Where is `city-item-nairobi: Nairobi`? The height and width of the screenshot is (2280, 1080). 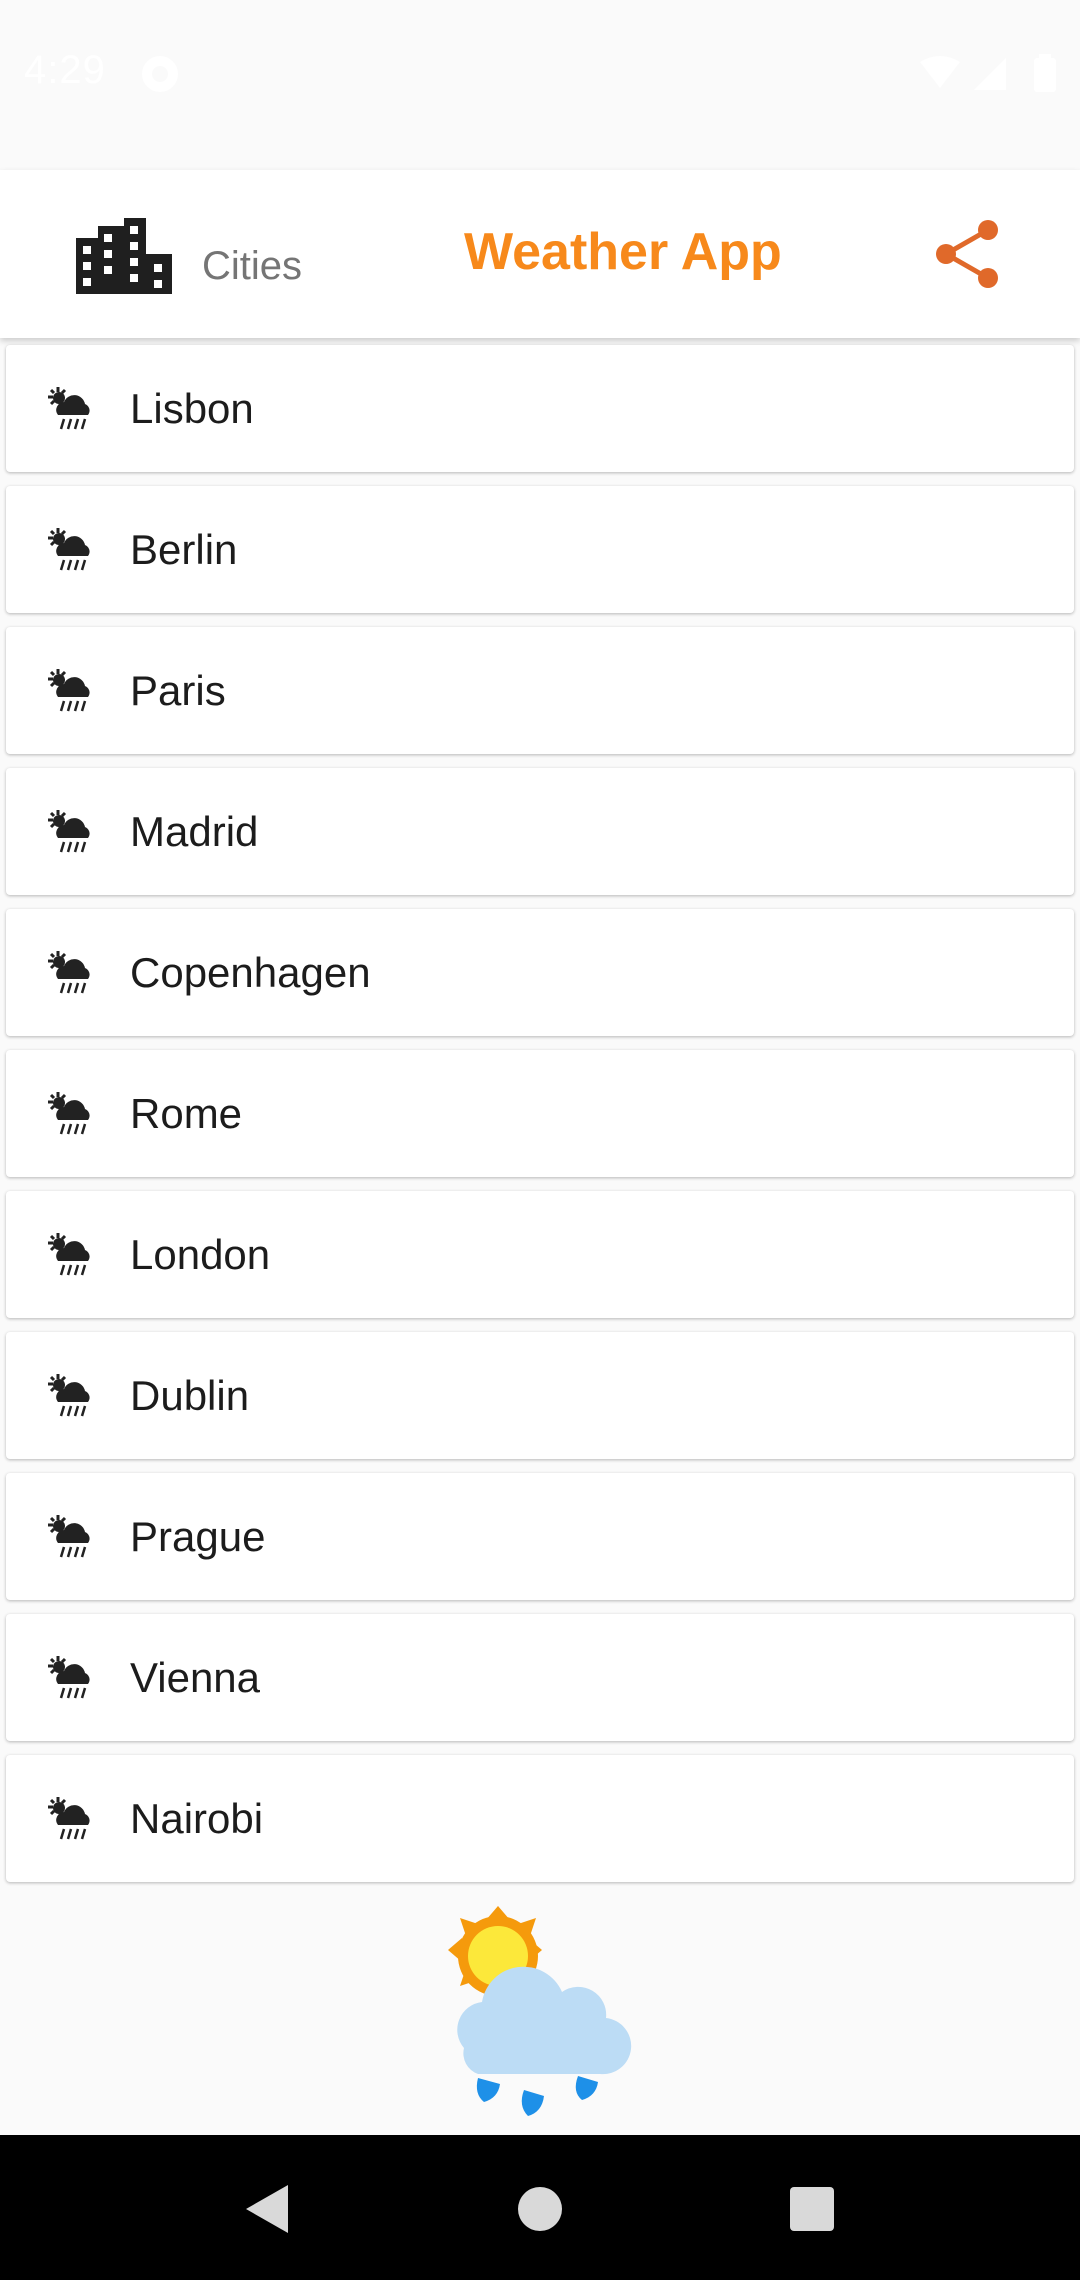 city-item-nairobi: Nairobi is located at coordinates (540, 1818).